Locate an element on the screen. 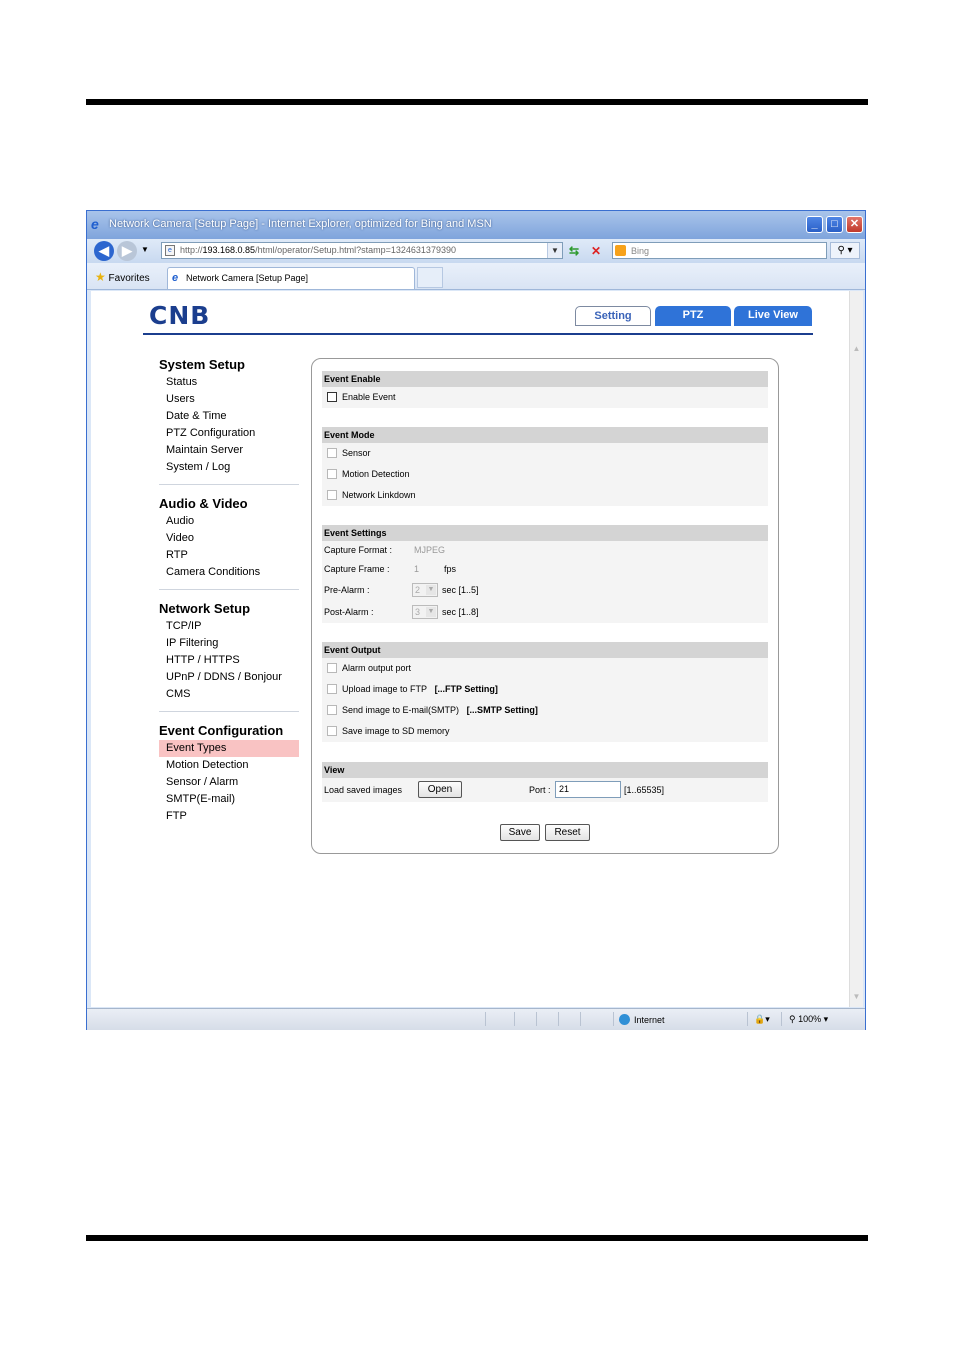 This screenshot has width=954, height=1350. save-sd-label: Save image to SD memory is located at coordinates (396, 731).